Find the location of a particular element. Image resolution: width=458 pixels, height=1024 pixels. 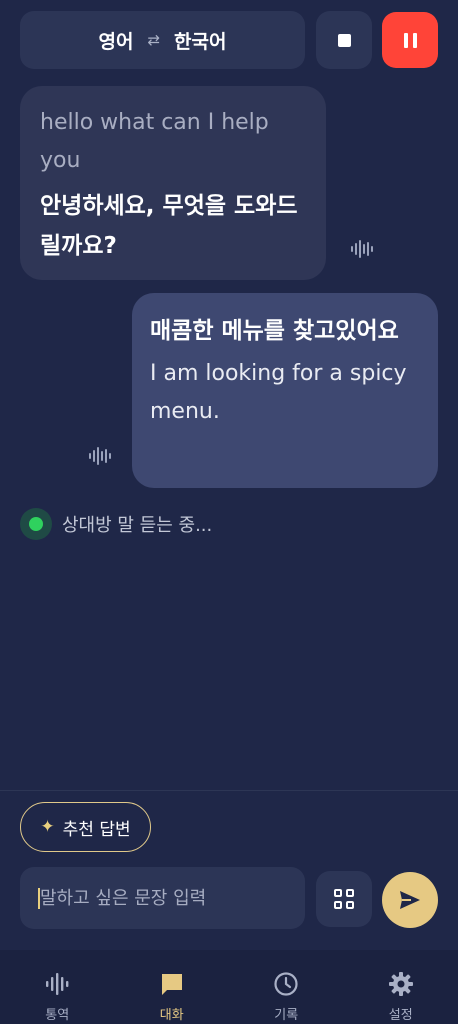

nav-label: 통역 is located at coordinates (57, 1015).